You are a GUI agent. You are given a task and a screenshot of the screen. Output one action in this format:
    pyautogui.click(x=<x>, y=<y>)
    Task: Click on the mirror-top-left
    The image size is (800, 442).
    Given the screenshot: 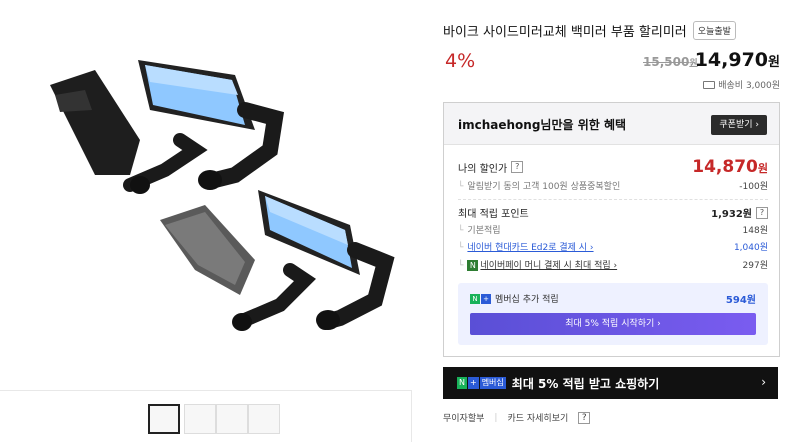 What is the action you would take?
    pyautogui.click(x=167, y=127)
    